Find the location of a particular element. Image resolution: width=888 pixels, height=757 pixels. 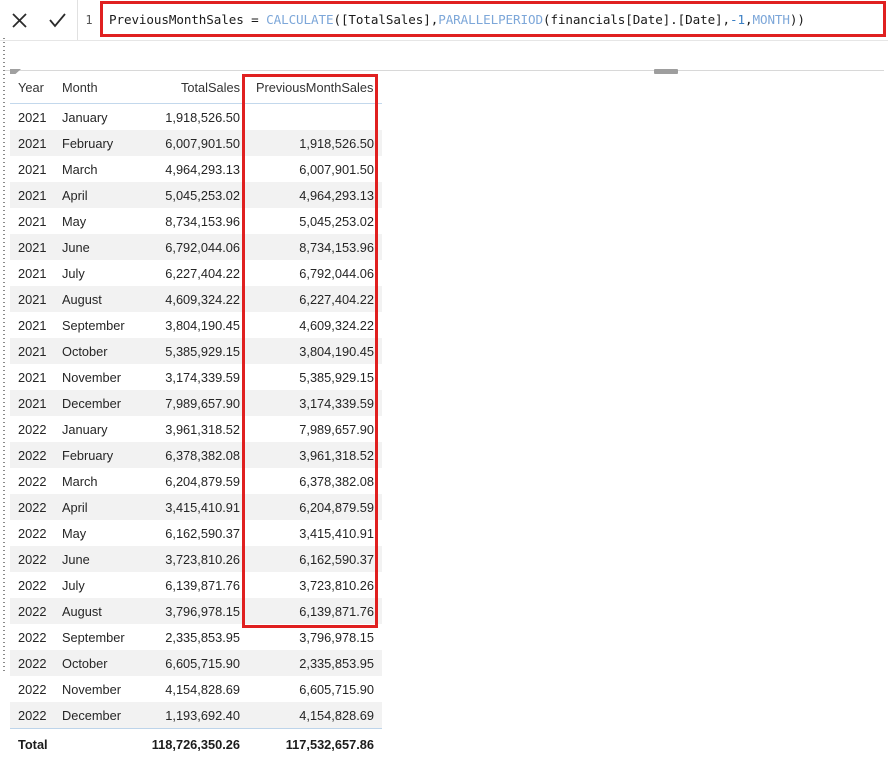

formula-token-0: PreviousMonthSales = is located at coordinates (187, 19).